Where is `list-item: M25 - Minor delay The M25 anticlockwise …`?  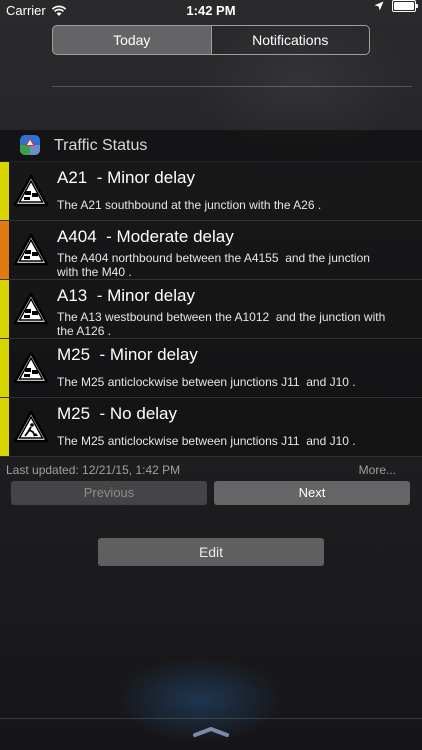 list-item: M25 - Minor delay The M25 anticlockwise … is located at coordinates (211, 368).